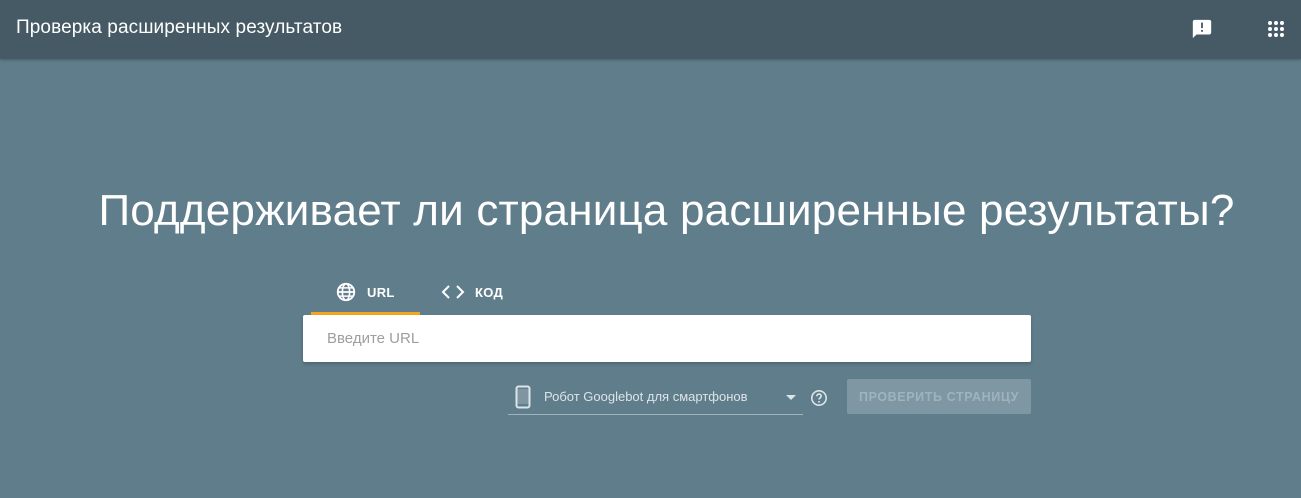 Image resolution: width=1301 pixels, height=498 pixels. I want to click on tab-code-label: КОД, so click(489, 292).